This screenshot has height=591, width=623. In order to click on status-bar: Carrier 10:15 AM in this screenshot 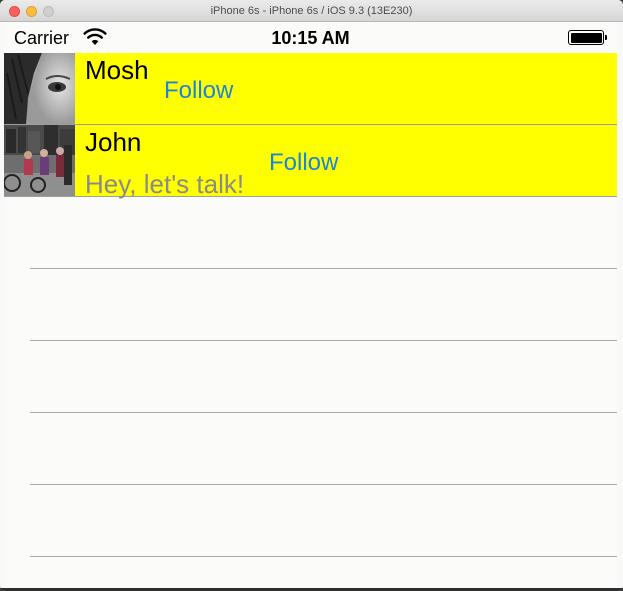, I will do `click(310, 37)`.